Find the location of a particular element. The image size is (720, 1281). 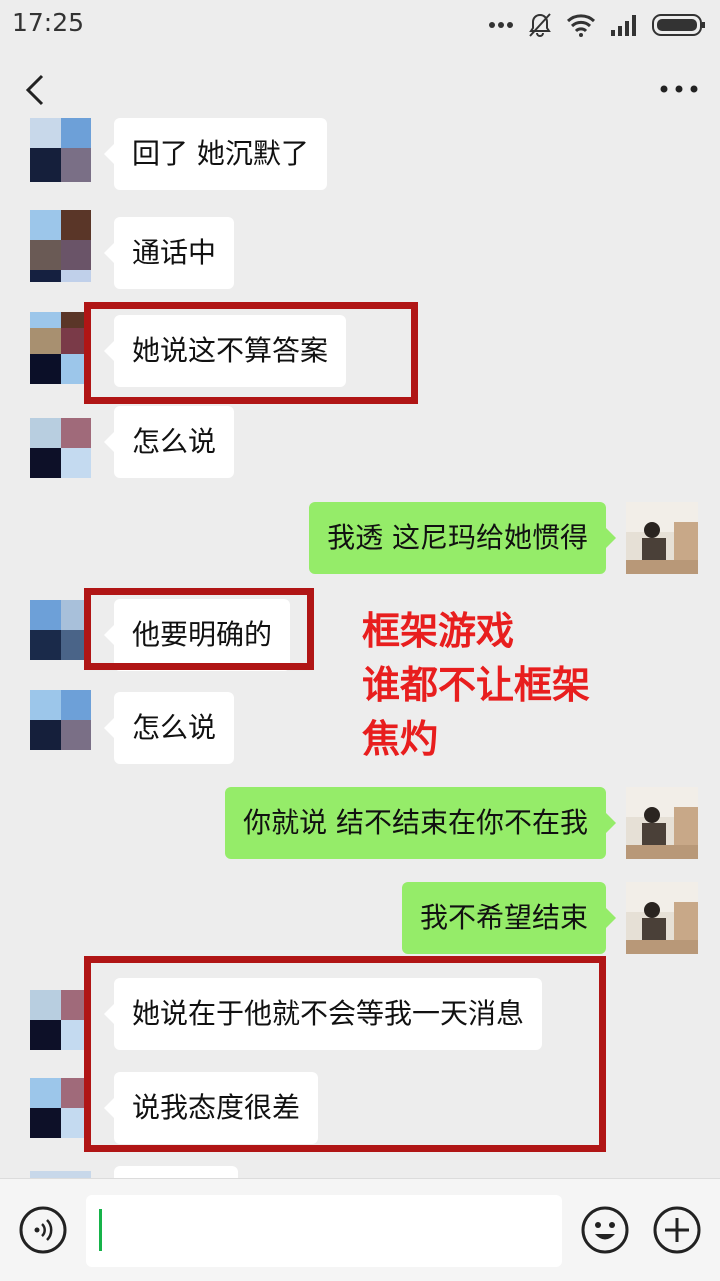

status-icons is located at coordinates (597, 25).